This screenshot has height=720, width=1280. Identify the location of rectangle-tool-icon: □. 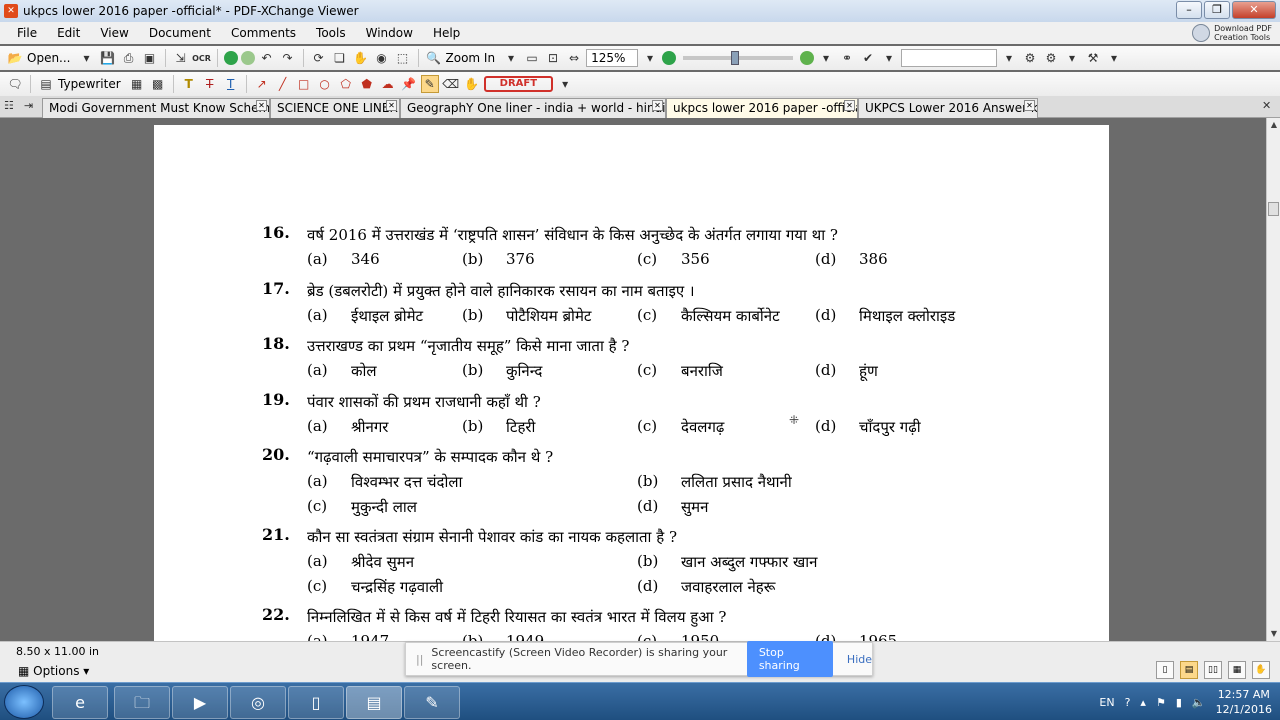
(304, 84).